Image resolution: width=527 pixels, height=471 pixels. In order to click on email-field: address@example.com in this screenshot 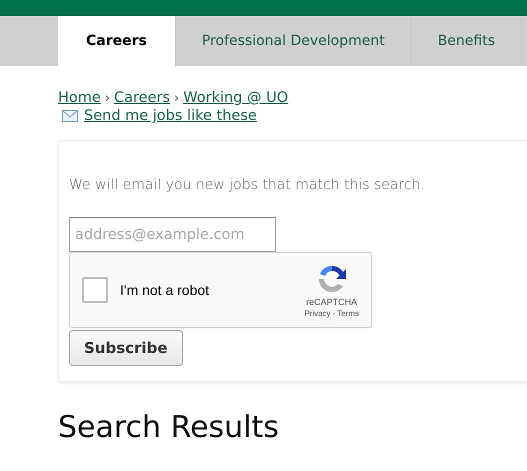, I will do `click(172, 234)`.